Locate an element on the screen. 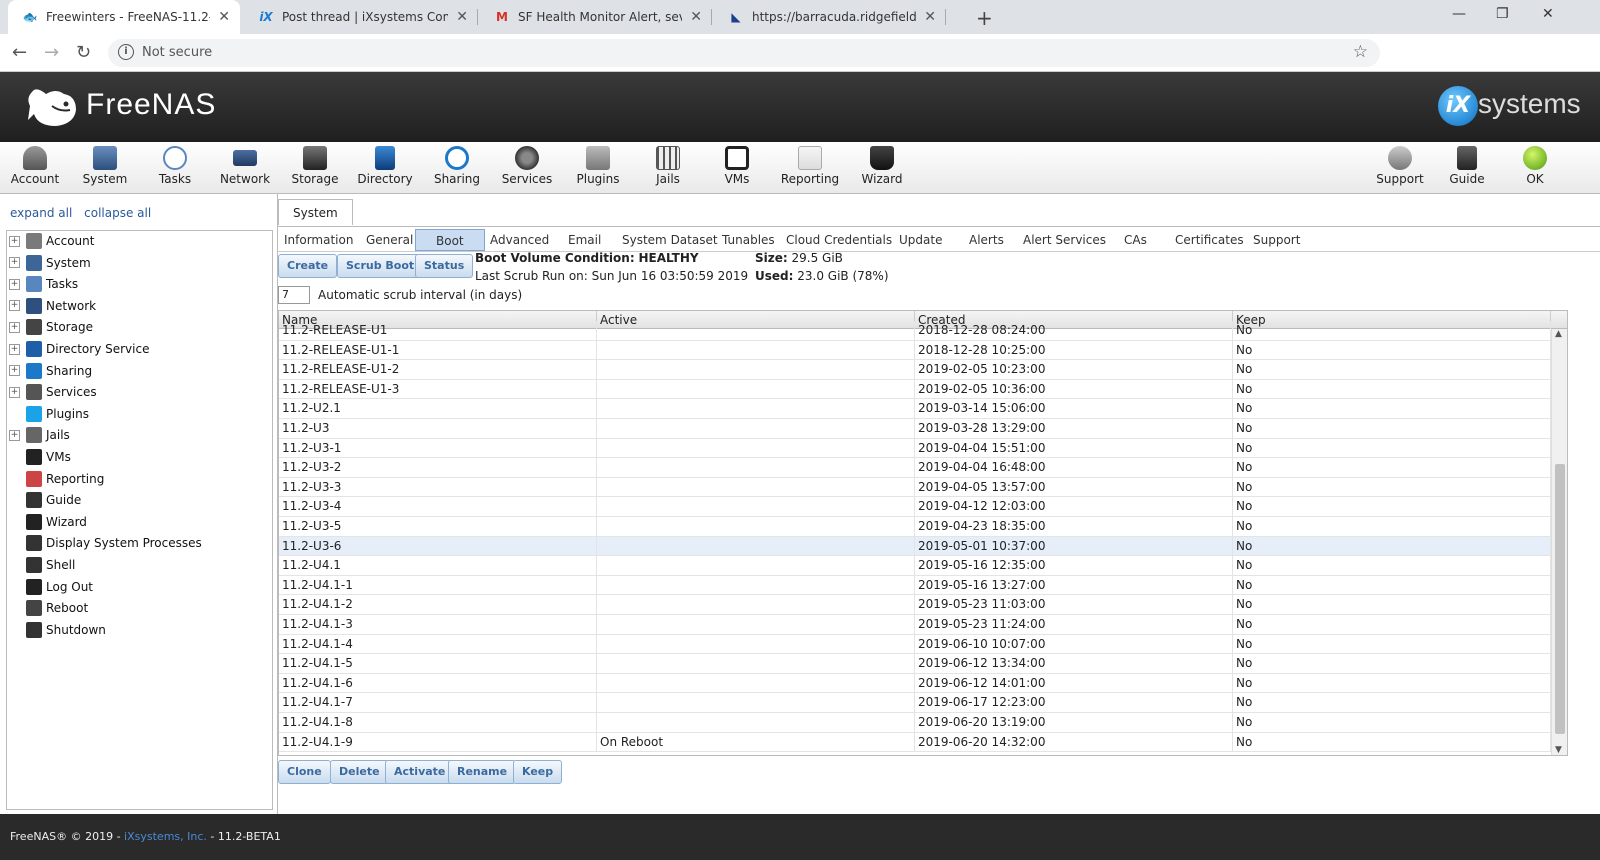  subtab-email: Email is located at coordinates (584, 240).